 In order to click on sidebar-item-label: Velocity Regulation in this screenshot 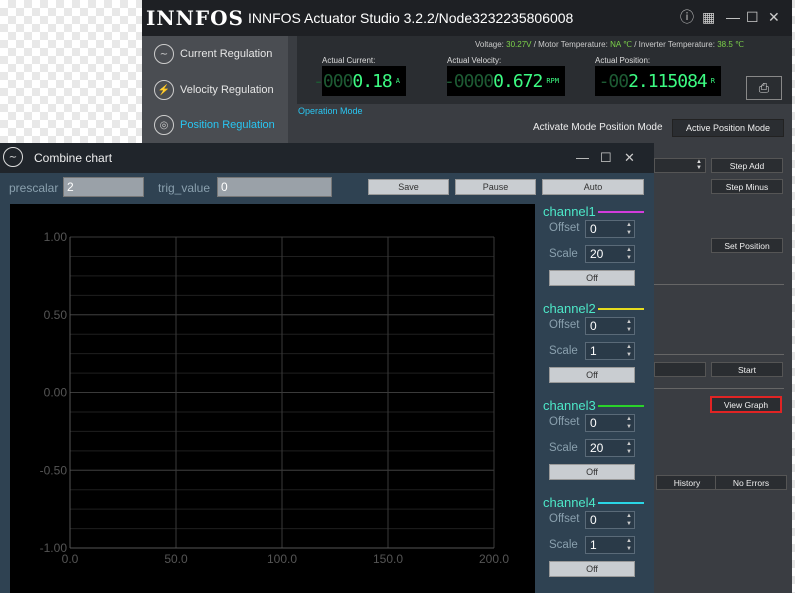, I will do `click(227, 90)`.